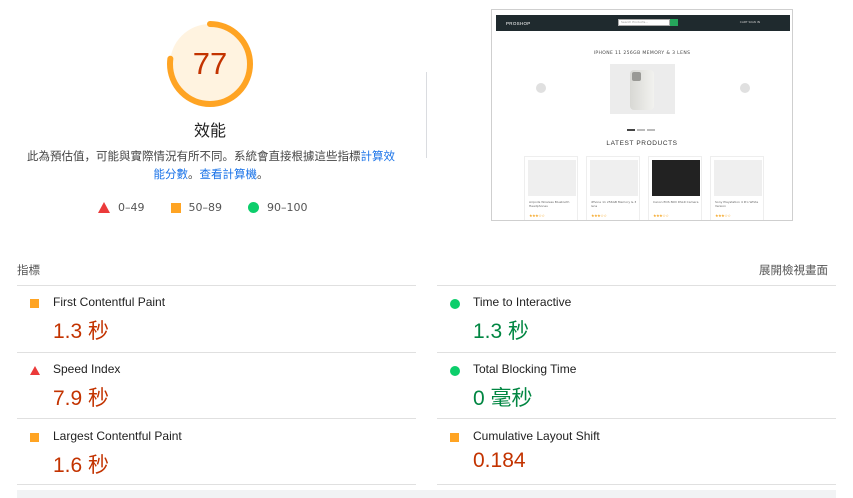 This screenshot has width=853, height=498. I want to click on thumb-product-card: iPhone 11 256GB Memory & 3 lens ★★★☆☆, so click(613, 188).